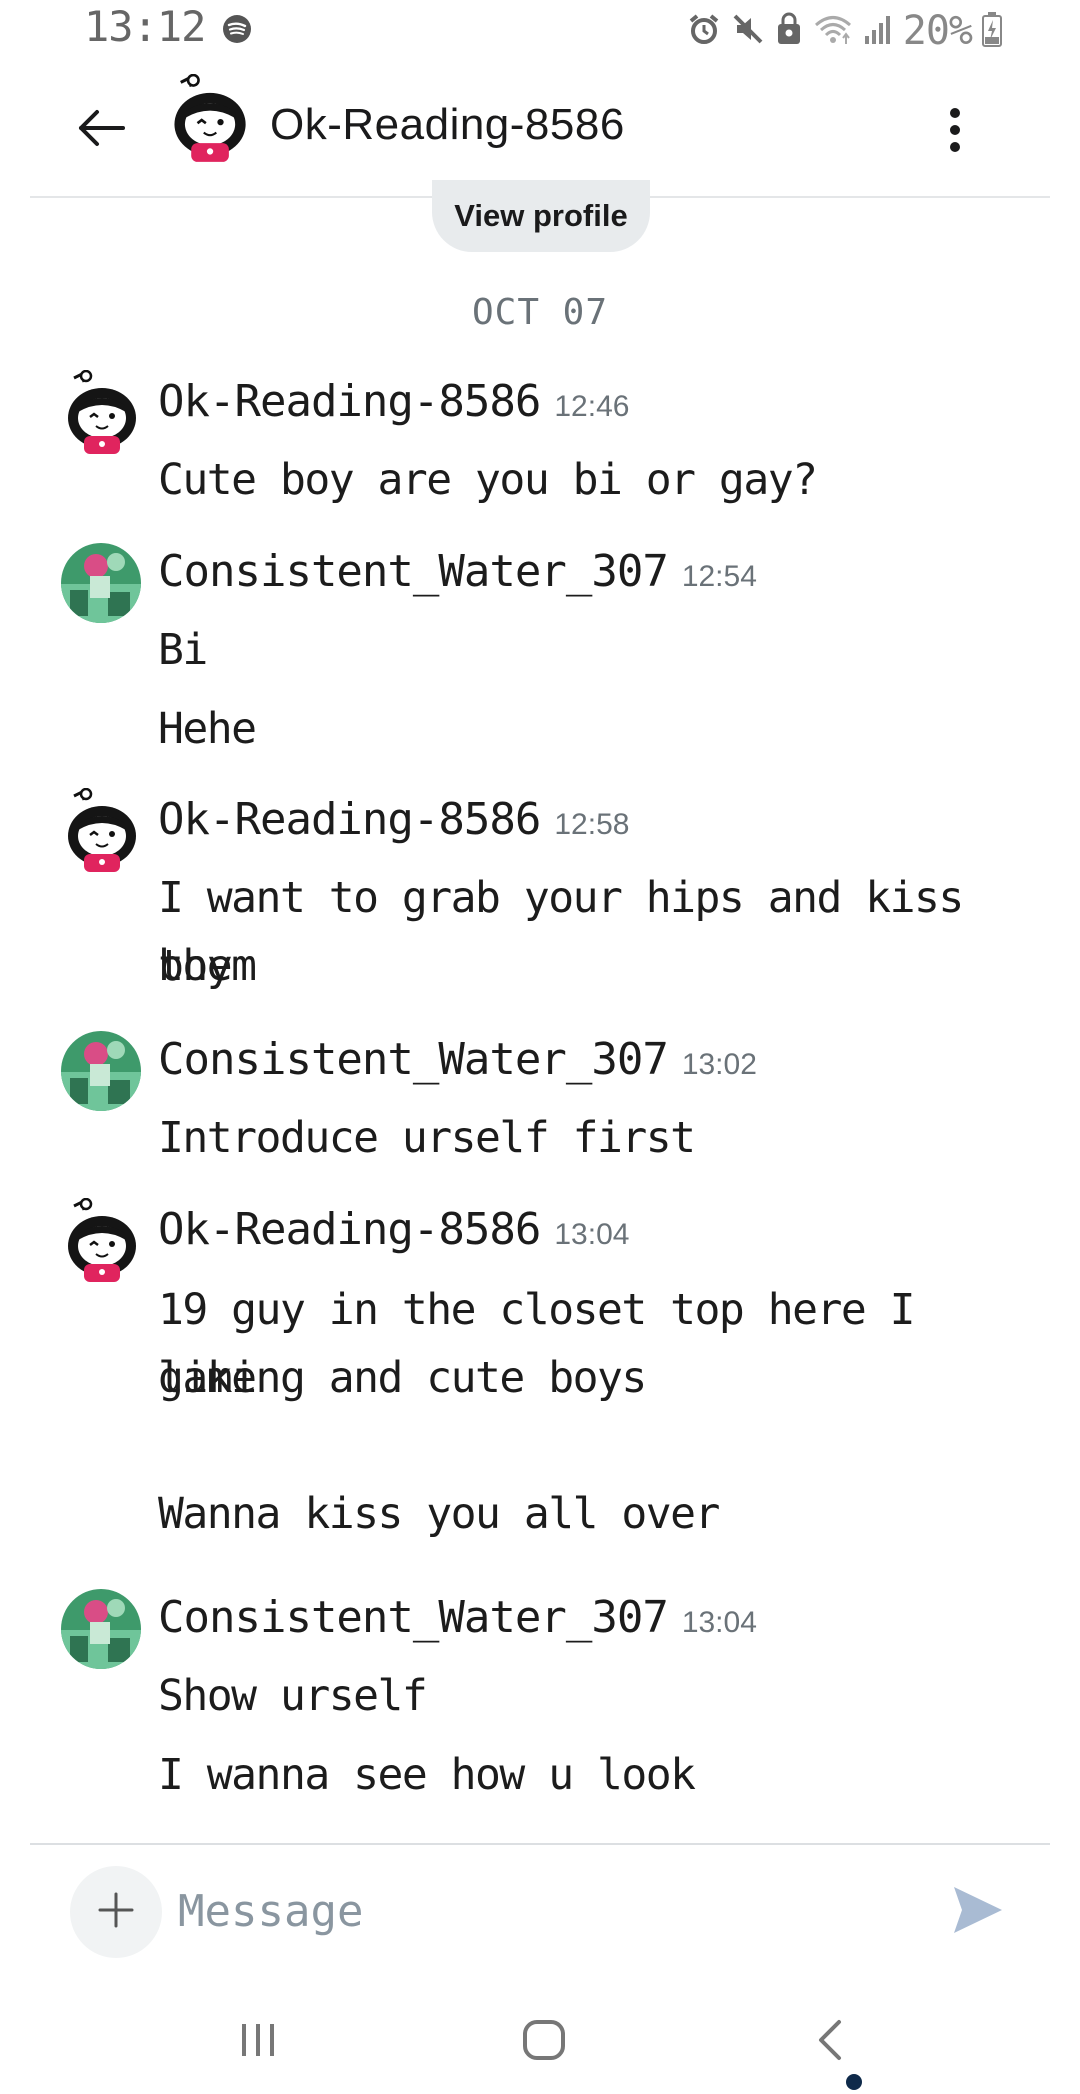  I want to click on nav-back-button, so click(830, 2042).